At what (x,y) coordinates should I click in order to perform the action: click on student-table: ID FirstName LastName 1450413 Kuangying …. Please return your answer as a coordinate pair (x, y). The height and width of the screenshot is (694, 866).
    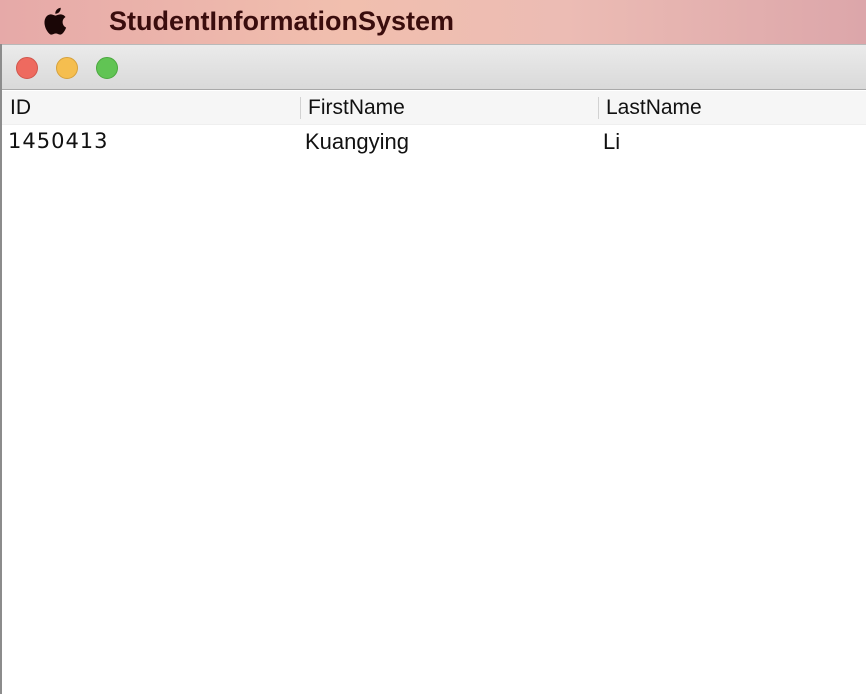
    Looking at the image, I should click on (434, 124).